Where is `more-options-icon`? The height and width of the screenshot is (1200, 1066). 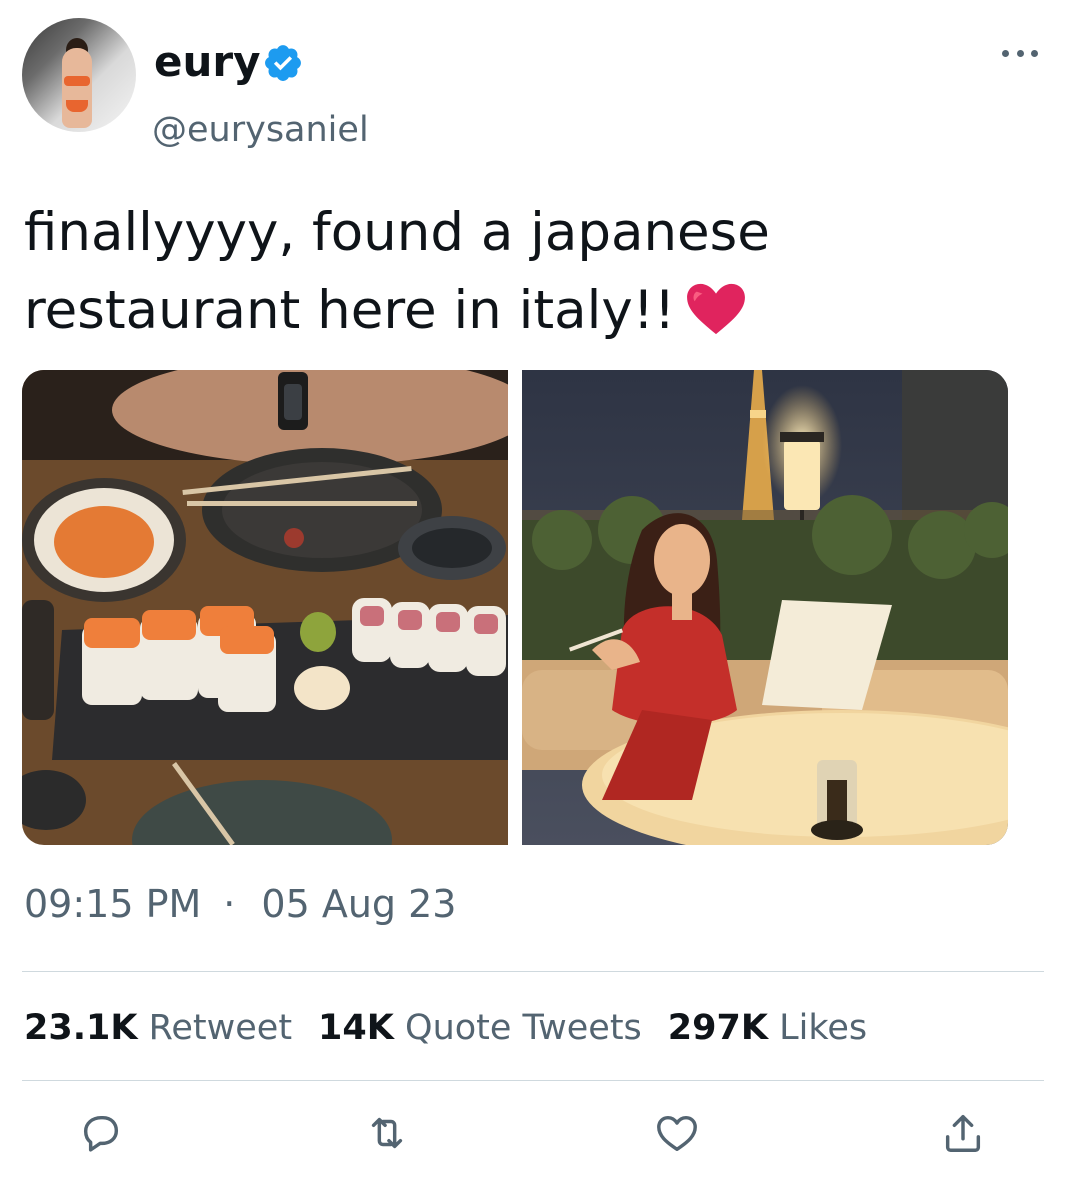 more-options-icon is located at coordinates (1020, 55).